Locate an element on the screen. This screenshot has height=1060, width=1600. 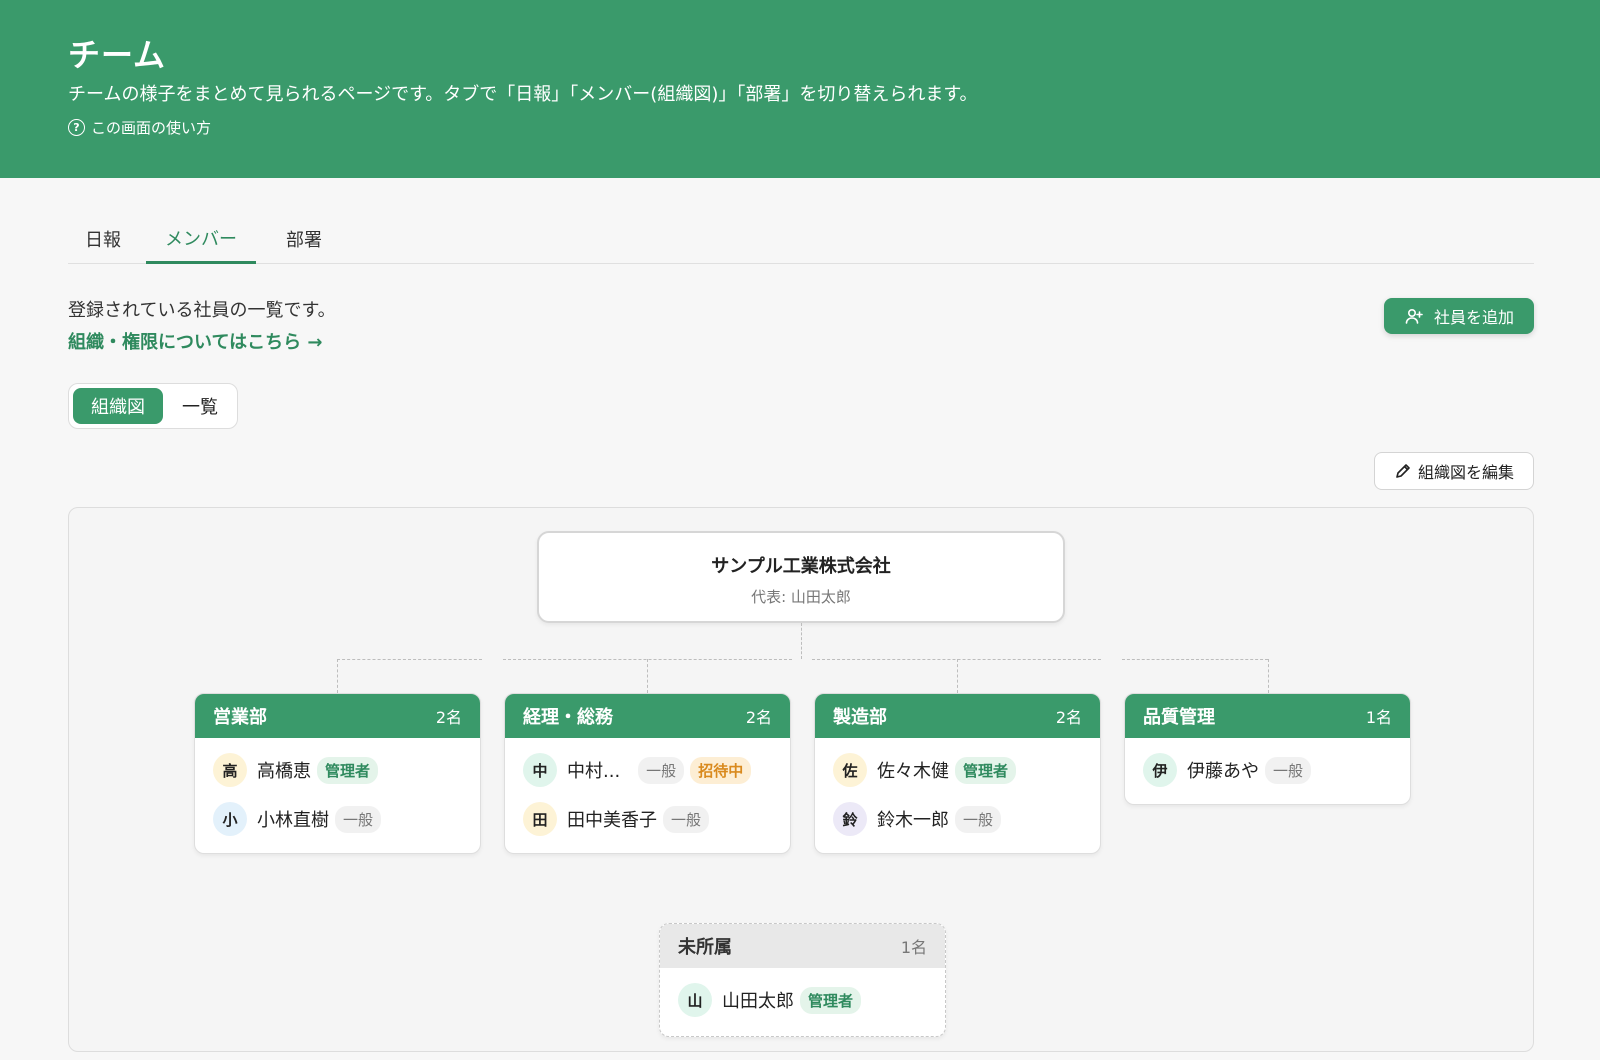
member-row: 鈴 鈴木一郎 一般 is located at coordinates (920, 819).